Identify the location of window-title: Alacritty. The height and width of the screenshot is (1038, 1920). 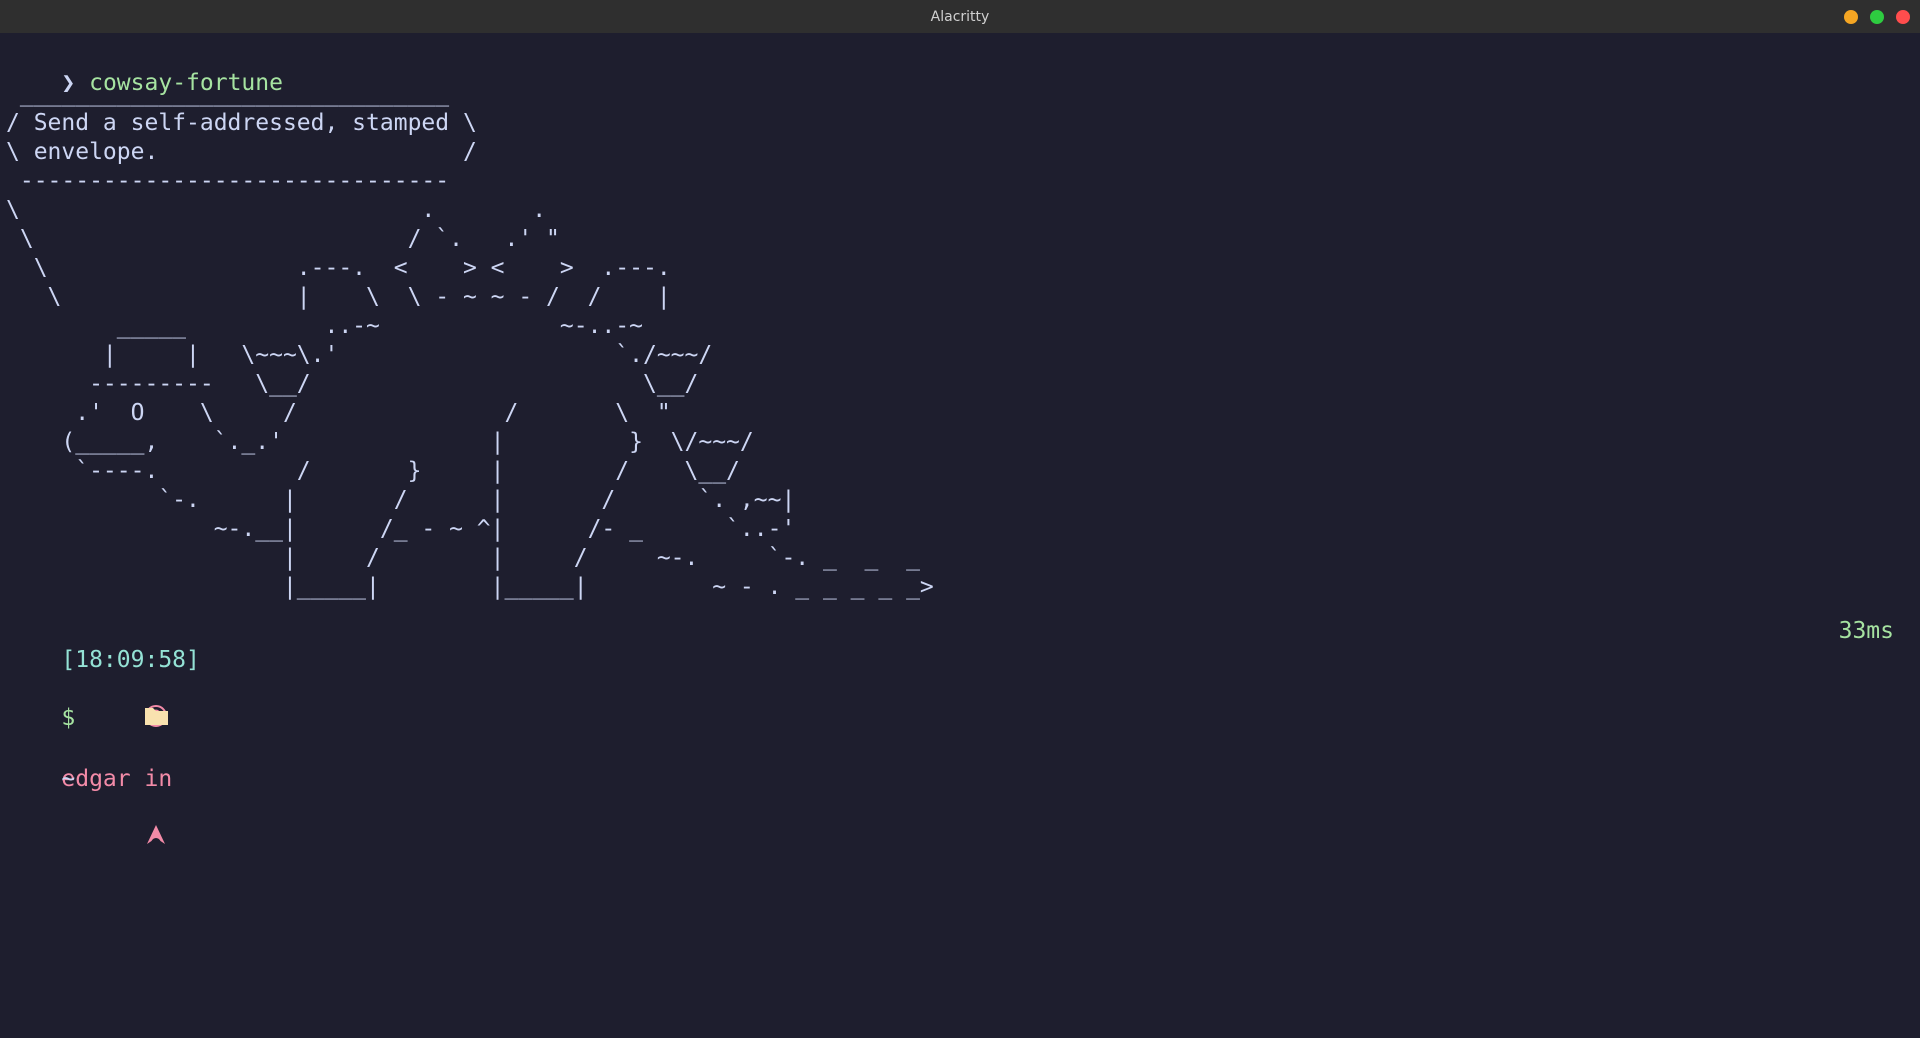
(960, 16).